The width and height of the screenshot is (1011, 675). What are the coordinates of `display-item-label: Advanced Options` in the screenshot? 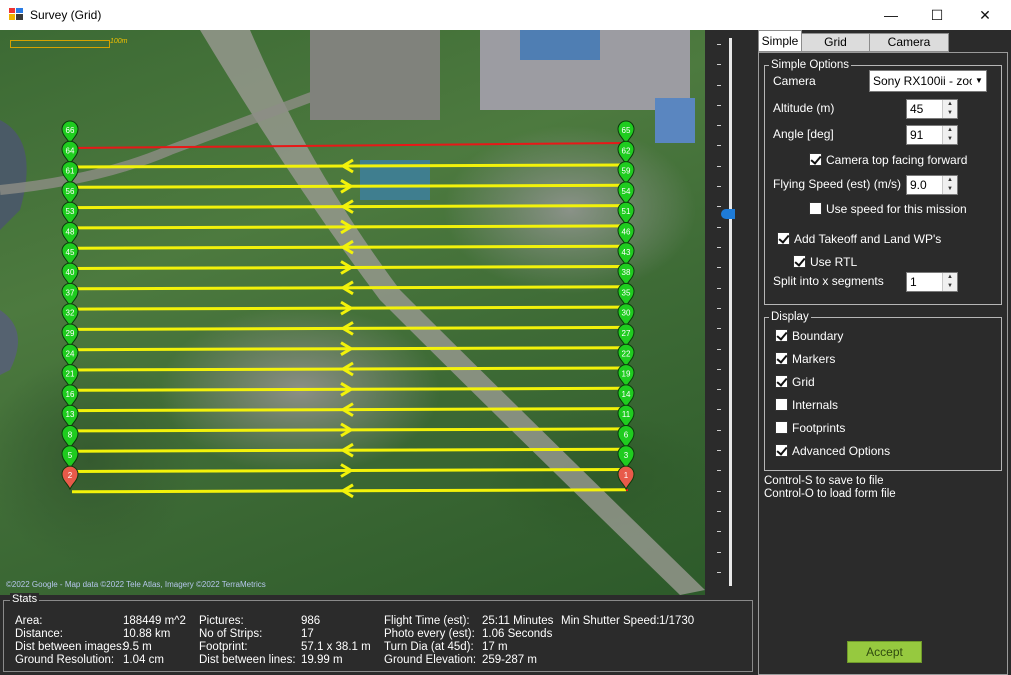 It's located at (841, 451).